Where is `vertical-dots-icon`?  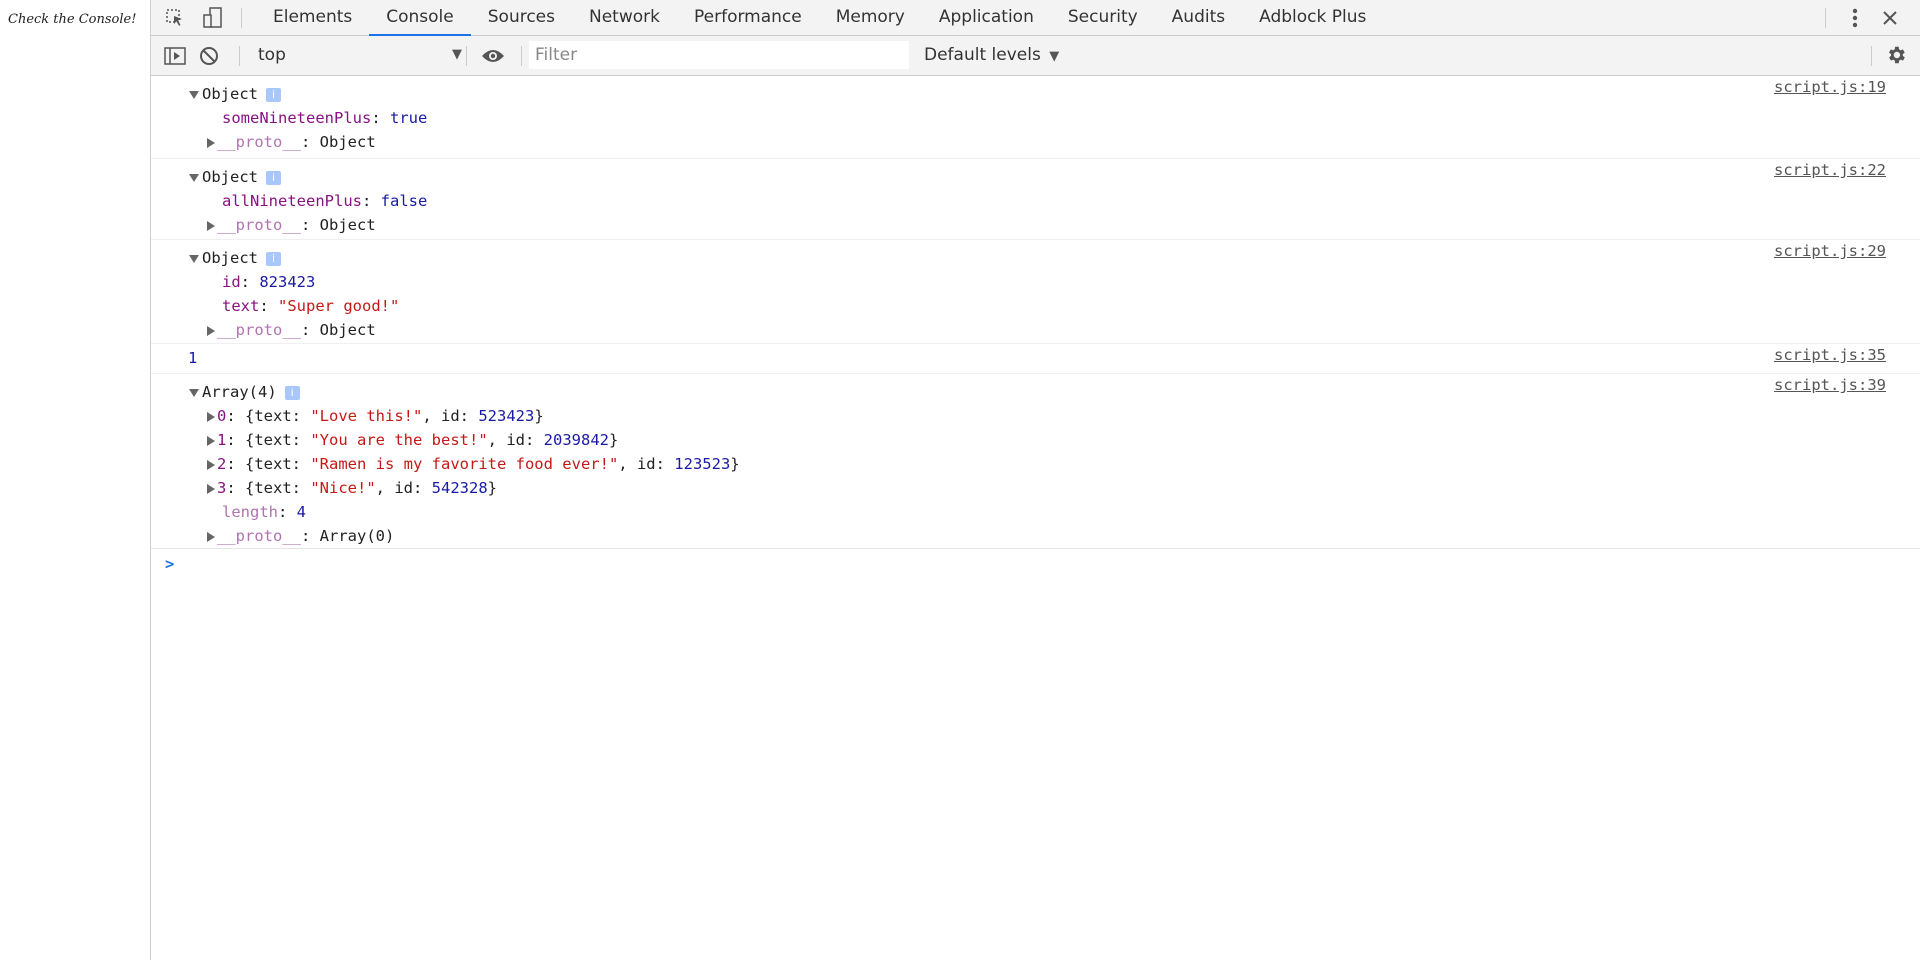
vertical-dots-icon is located at coordinates (1855, 18).